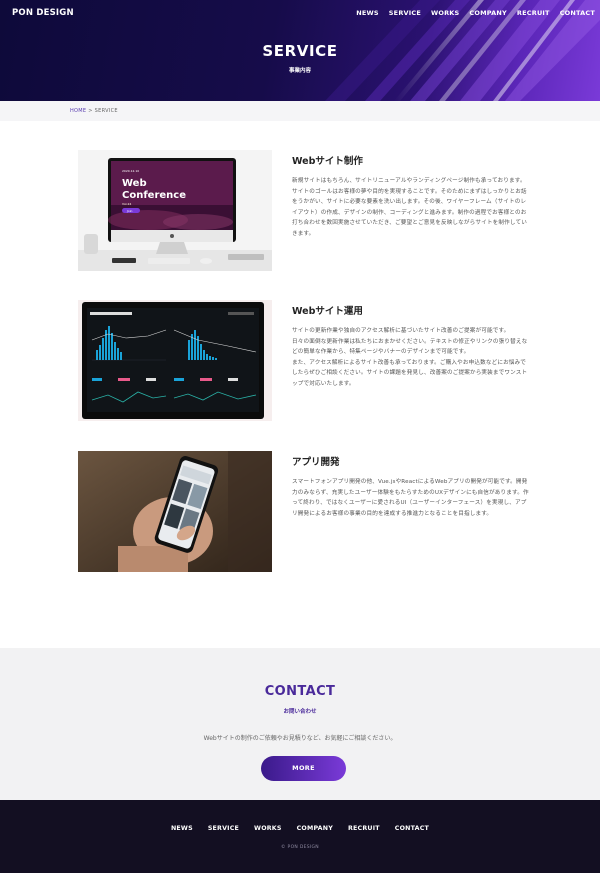 The height and width of the screenshot is (873, 600). I want to click on copyright: © PON DESIGN, so click(300, 847).